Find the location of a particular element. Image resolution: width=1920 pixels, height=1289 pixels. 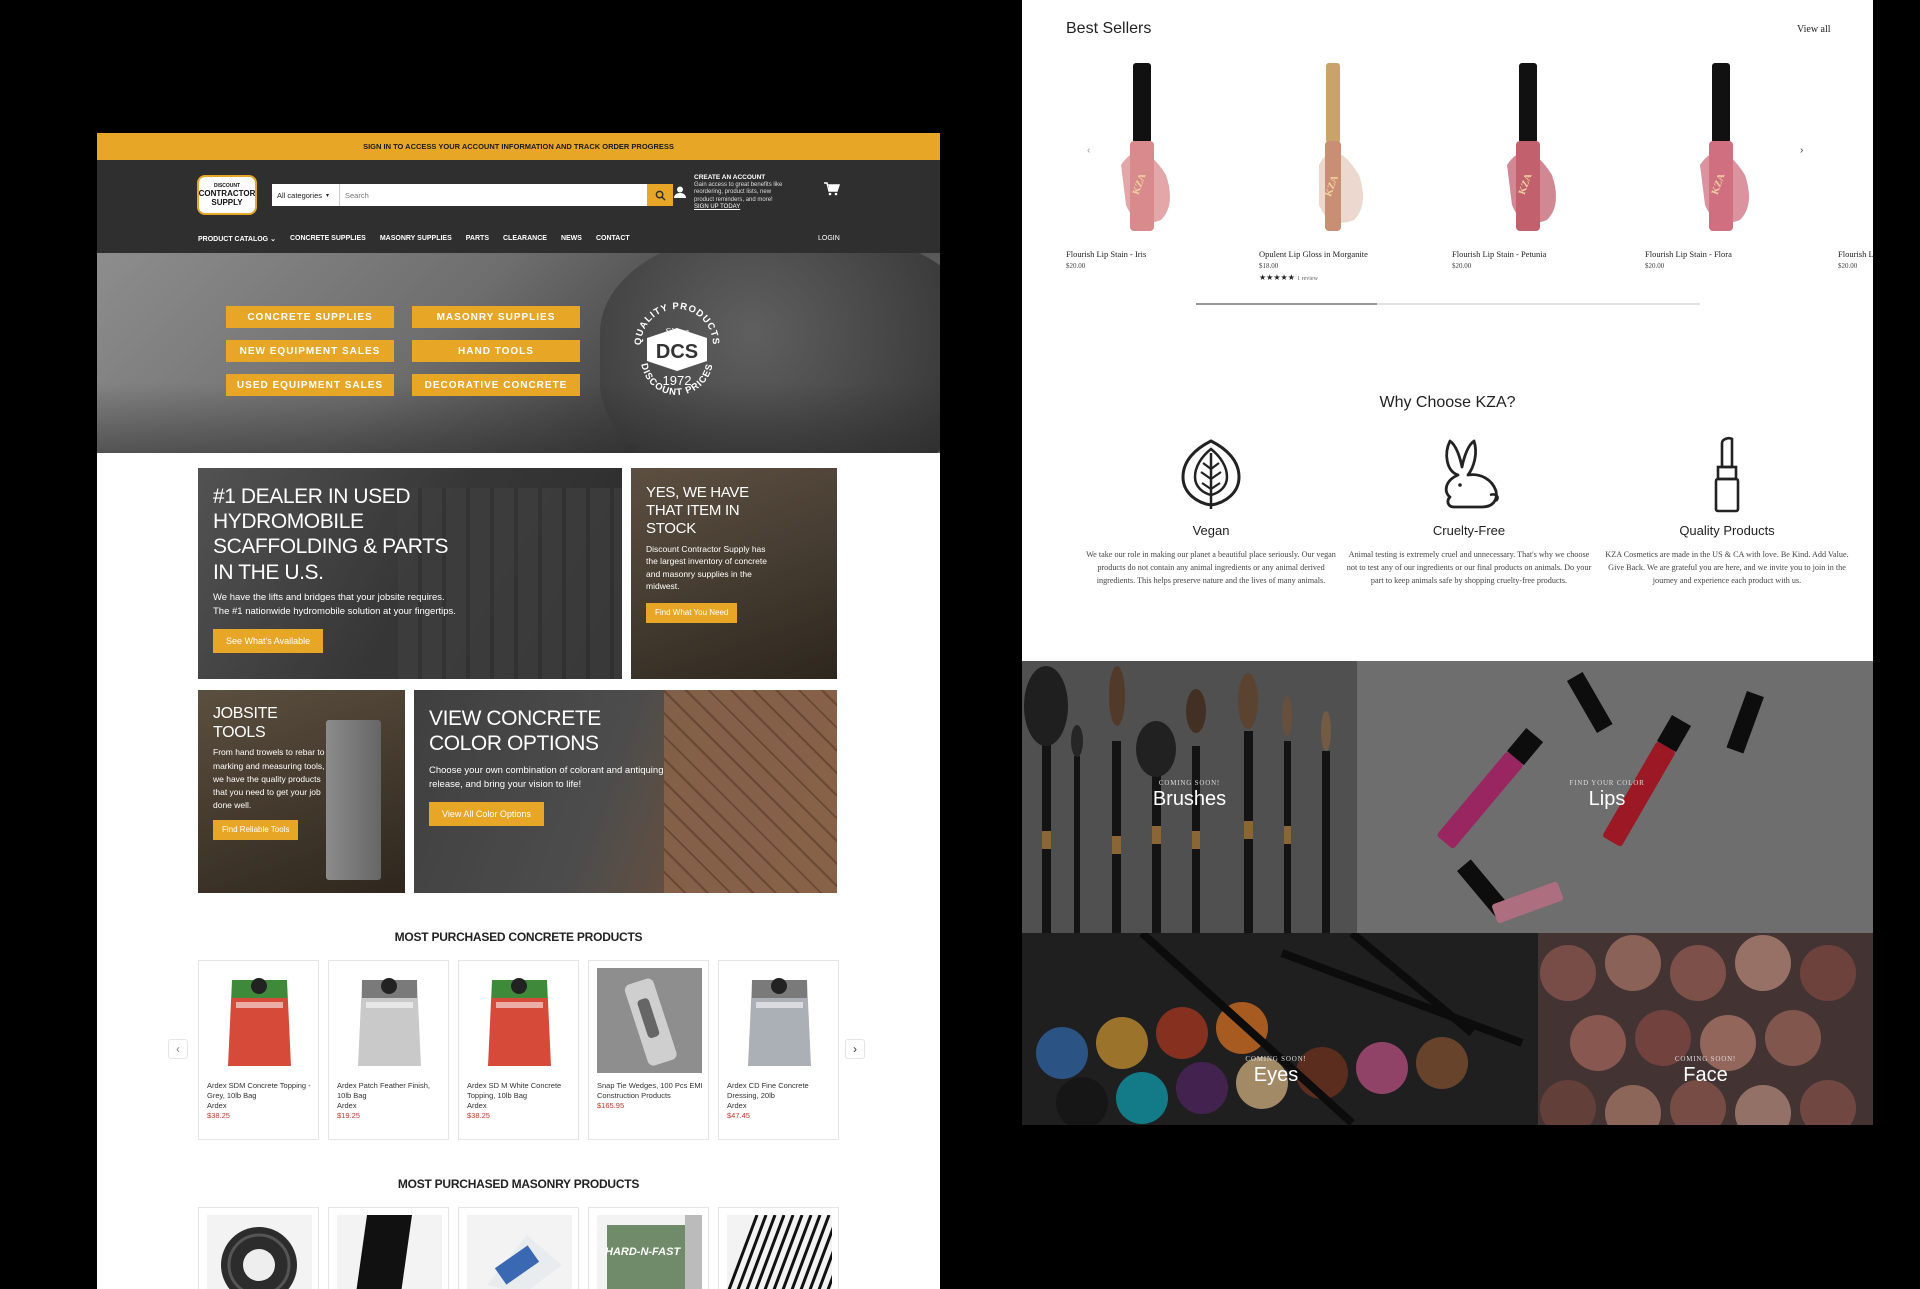

product-price: $19.25 is located at coordinates (348, 1115).